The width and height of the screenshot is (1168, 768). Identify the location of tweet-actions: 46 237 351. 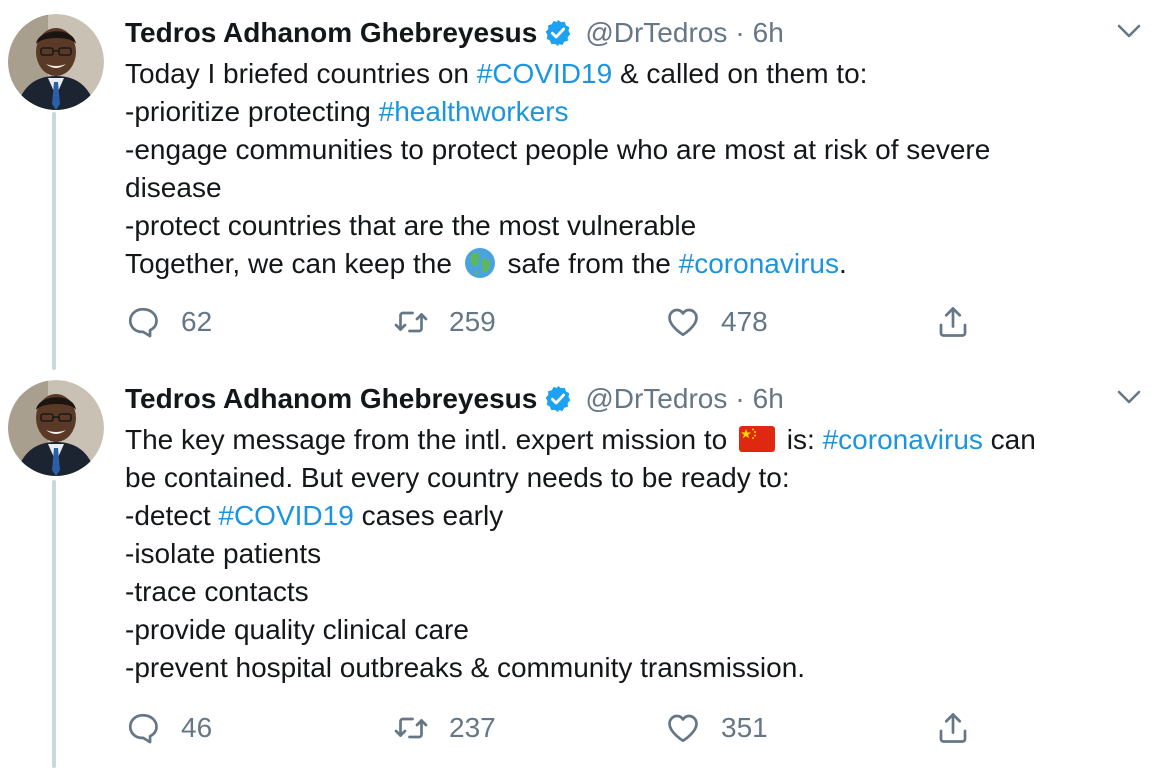
(575, 728).